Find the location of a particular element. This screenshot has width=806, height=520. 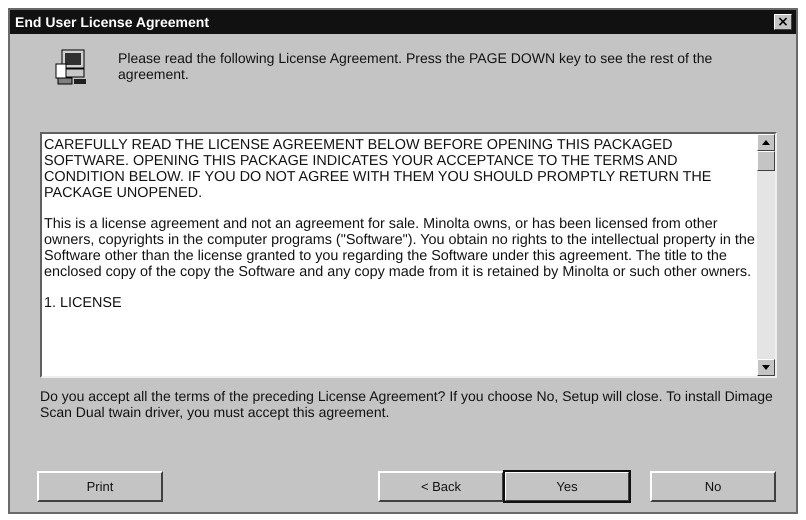

dialog-button: Yes is located at coordinates (567, 486).